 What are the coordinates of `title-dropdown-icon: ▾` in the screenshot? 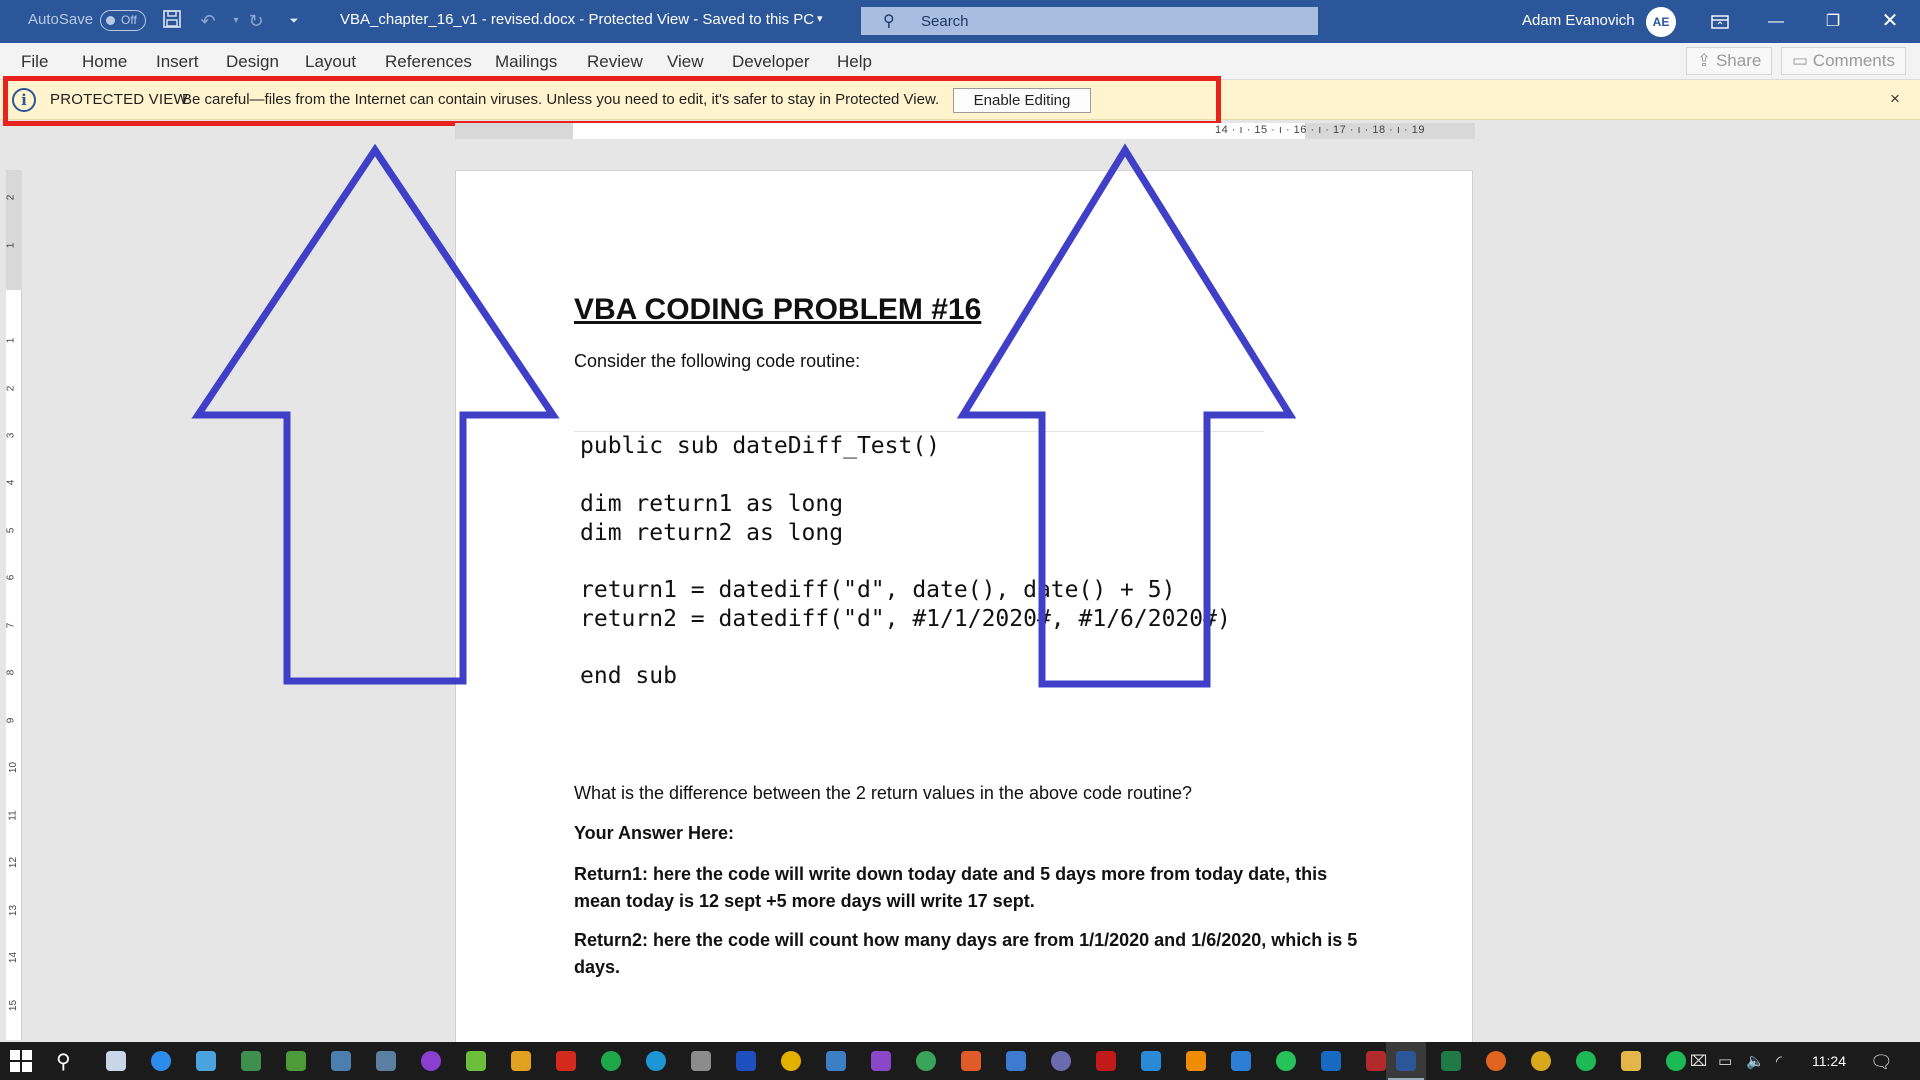 It's located at (820, 18).